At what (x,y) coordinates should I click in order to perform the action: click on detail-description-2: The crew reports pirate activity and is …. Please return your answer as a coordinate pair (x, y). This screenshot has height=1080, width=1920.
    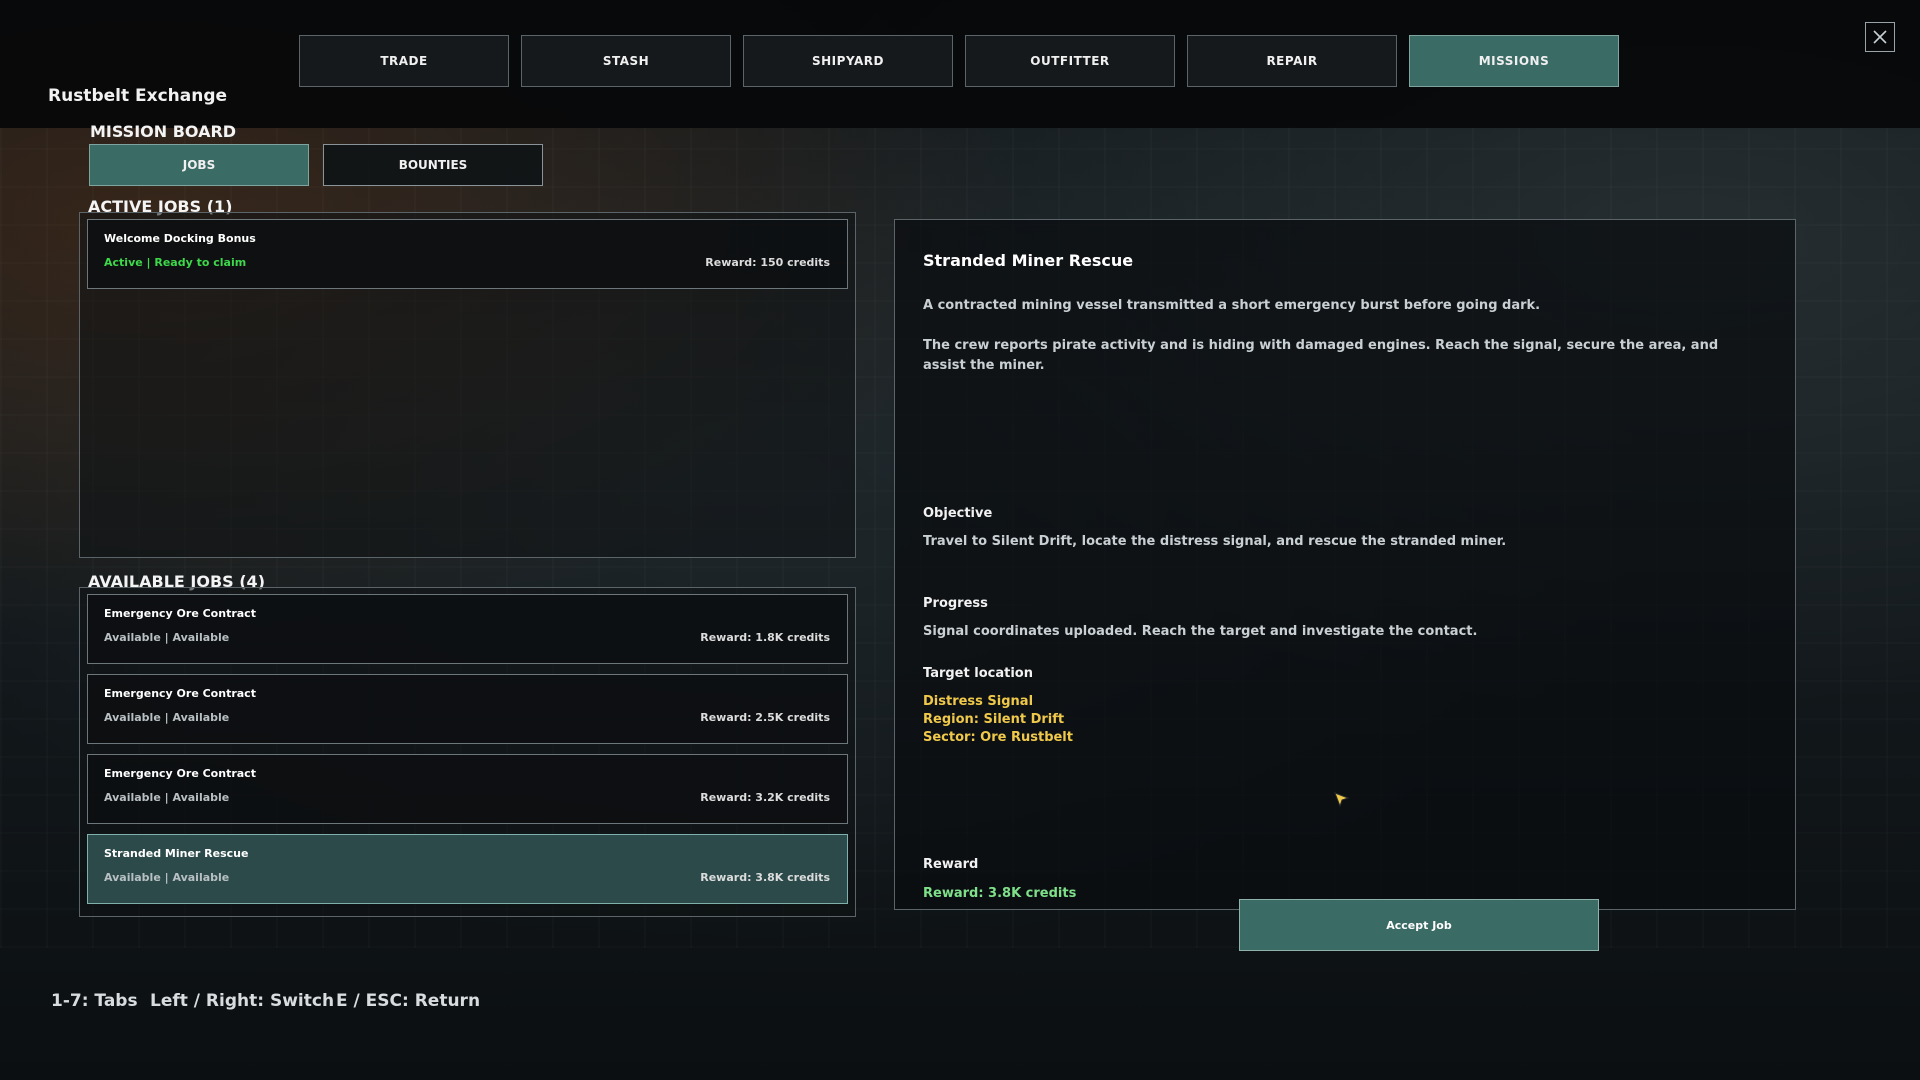
    Looking at the image, I should click on (1321, 355).